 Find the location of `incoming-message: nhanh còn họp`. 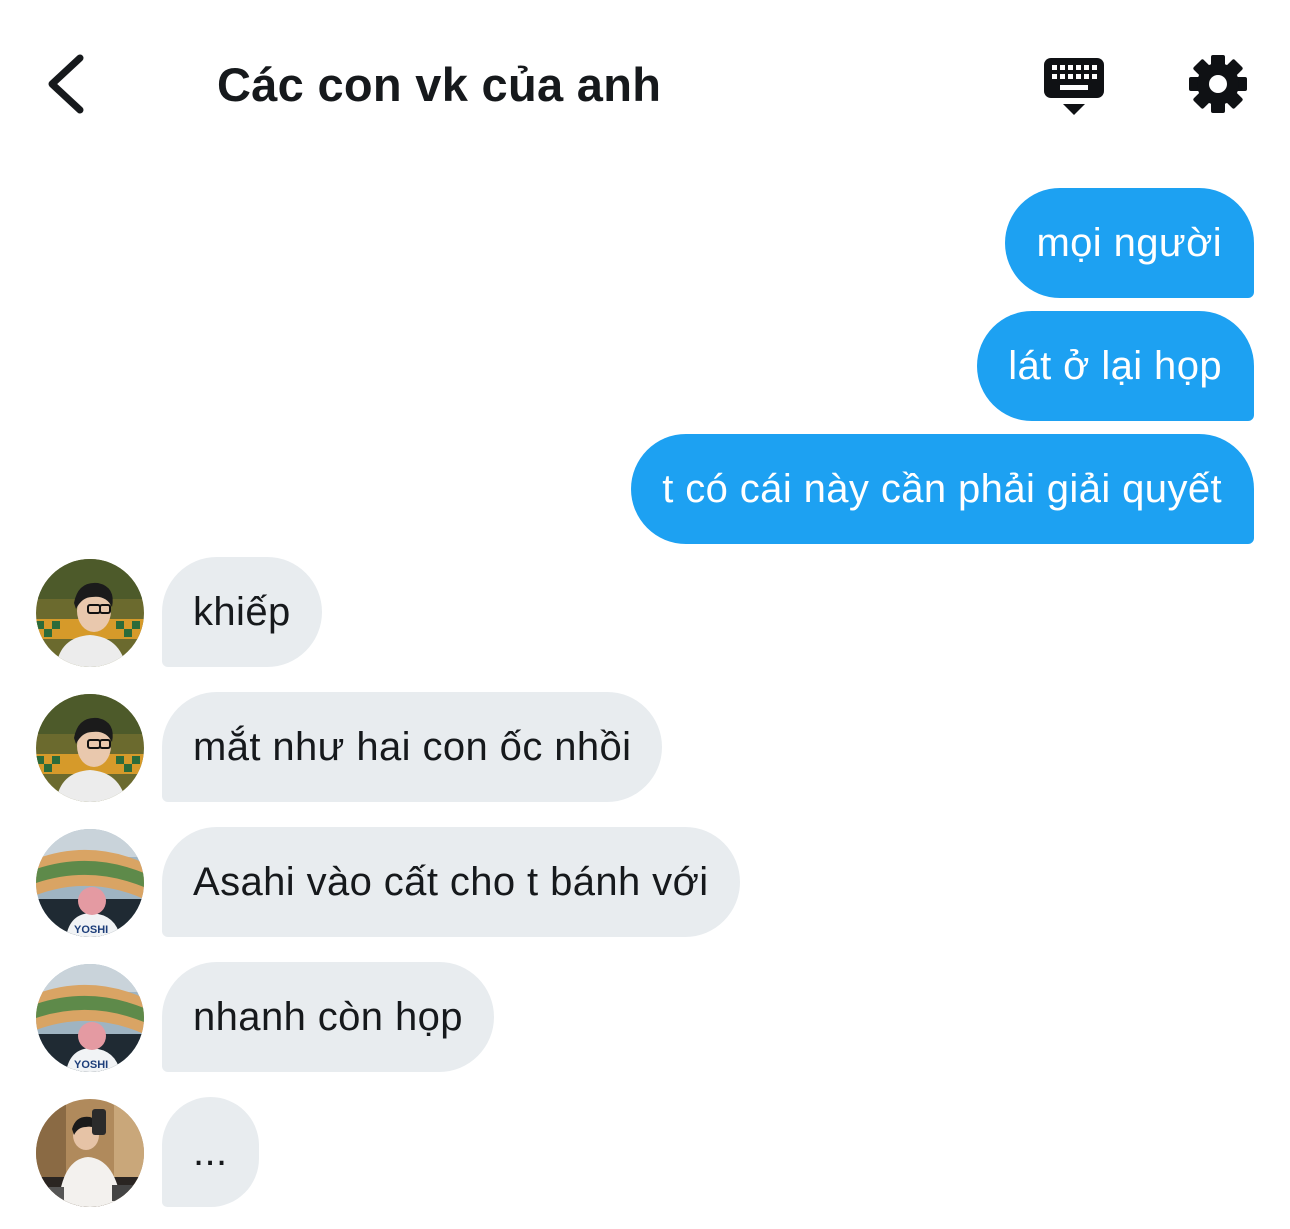

incoming-message: nhanh còn họp is located at coordinates (328, 1017).